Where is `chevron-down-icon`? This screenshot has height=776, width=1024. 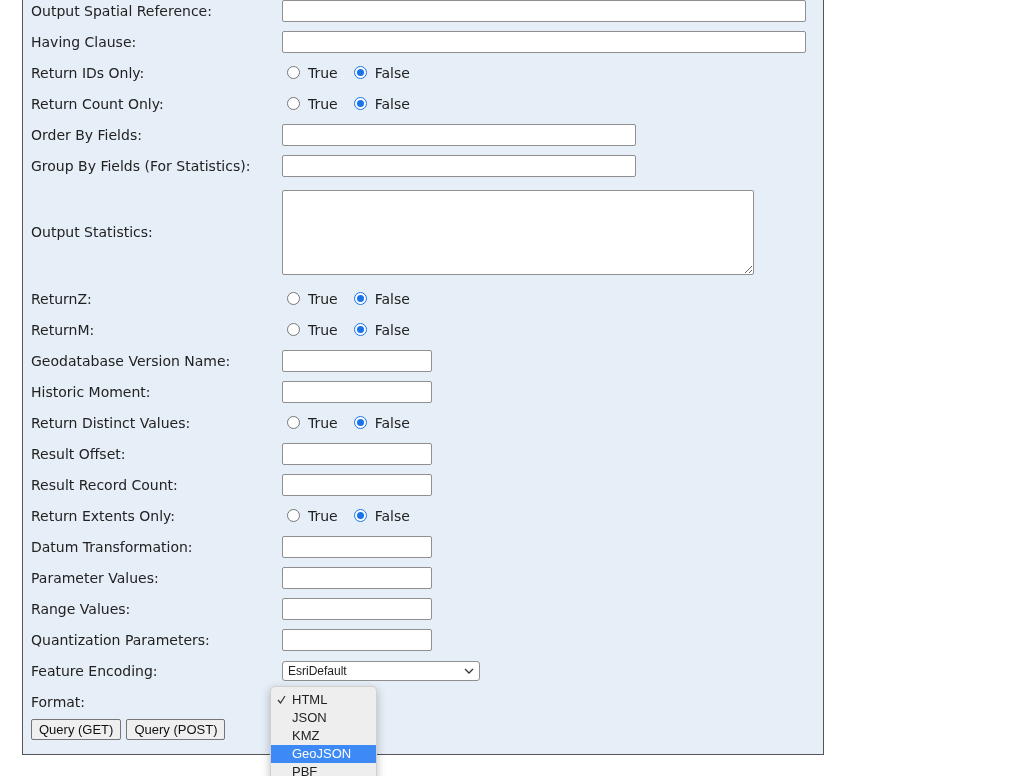
chevron-down-icon is located at coordinates (469, 670).